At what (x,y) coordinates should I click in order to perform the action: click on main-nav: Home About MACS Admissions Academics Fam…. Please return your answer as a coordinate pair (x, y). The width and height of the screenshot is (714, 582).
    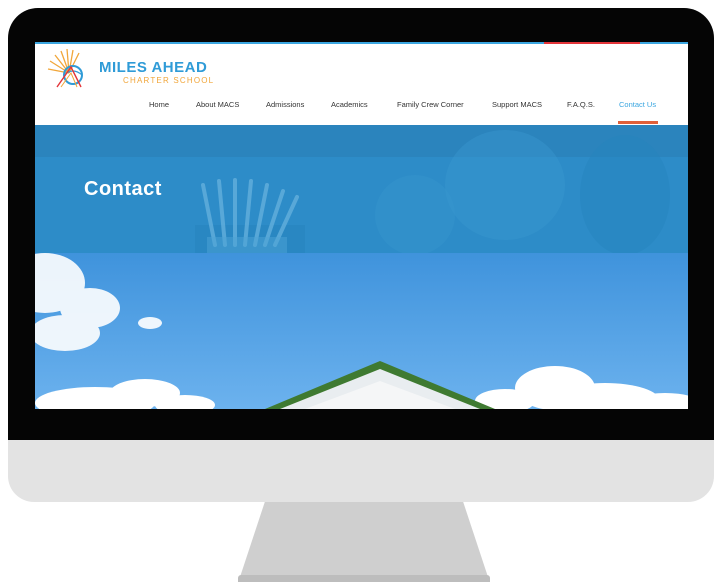
    Looking at the image, I should click on (361, 110).